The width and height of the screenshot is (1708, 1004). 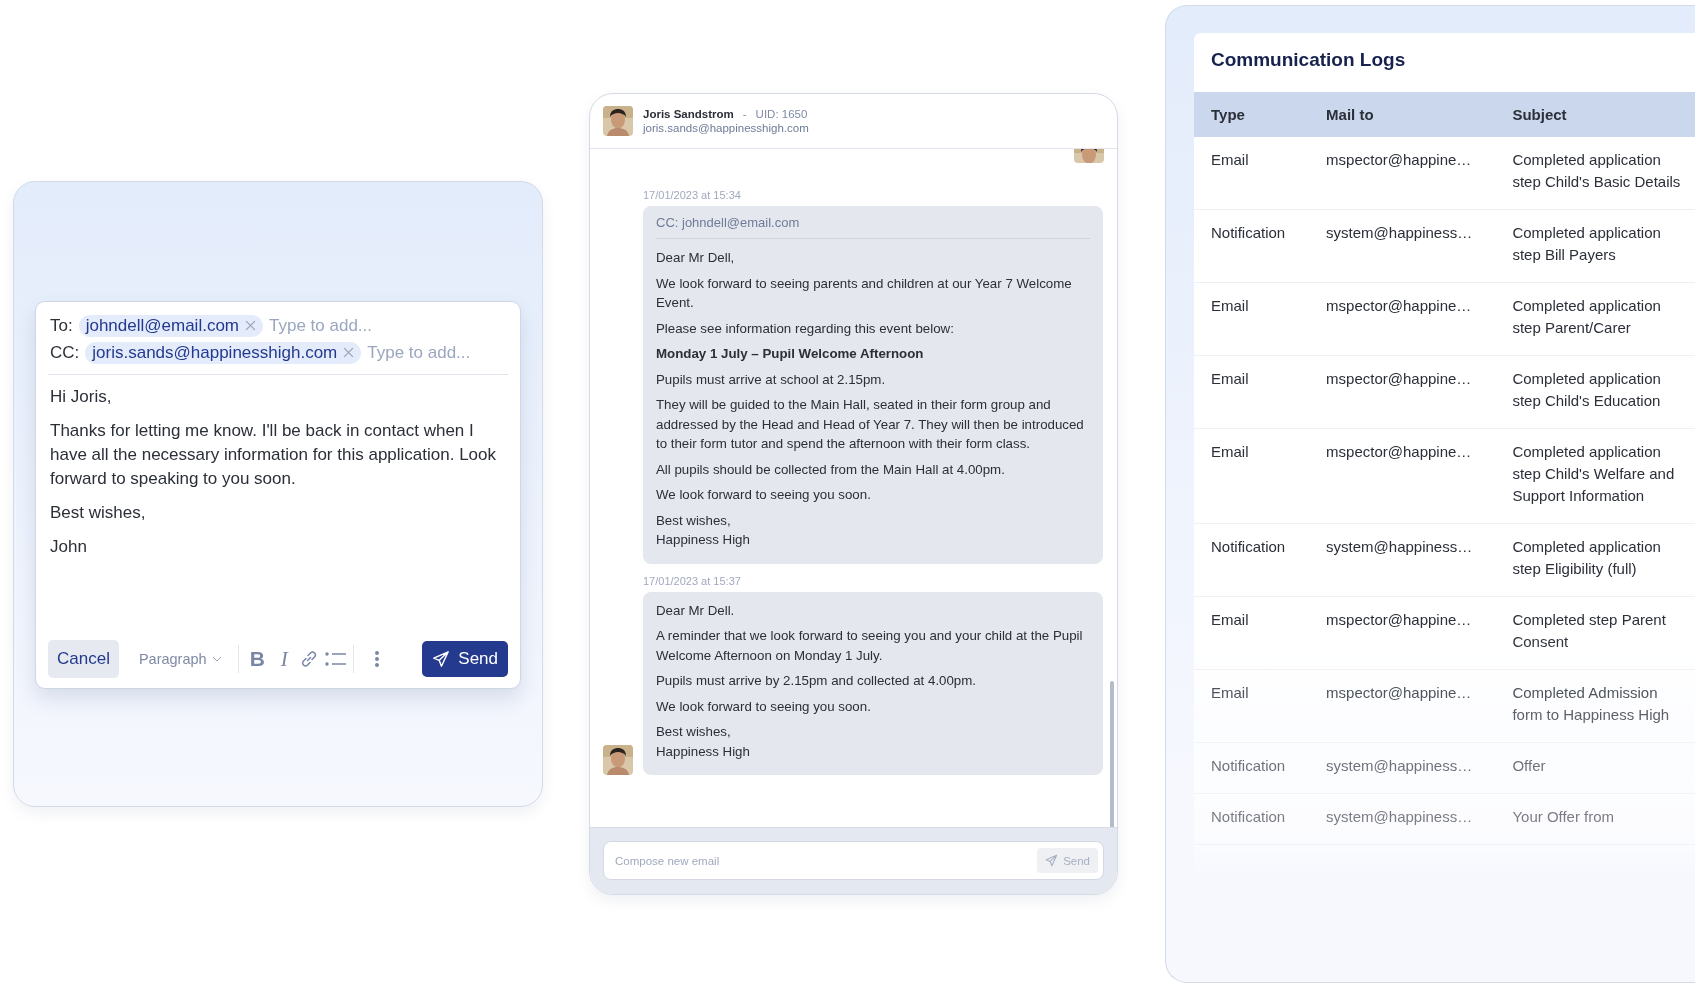 What do you see at coordinates (83, 659) in the screenshot?
I see `cancel-button: Cancel` at bounding box center [83, 659].